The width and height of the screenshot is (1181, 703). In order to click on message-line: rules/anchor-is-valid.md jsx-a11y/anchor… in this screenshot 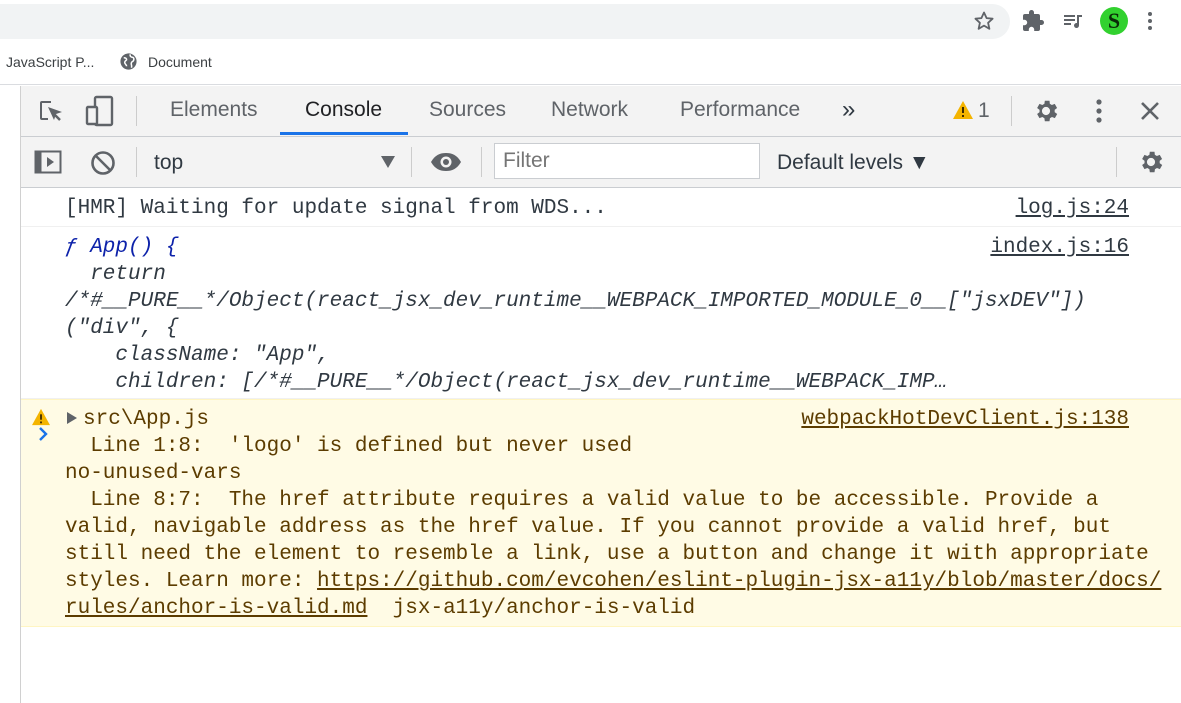, I will do `click(380, 608)`.